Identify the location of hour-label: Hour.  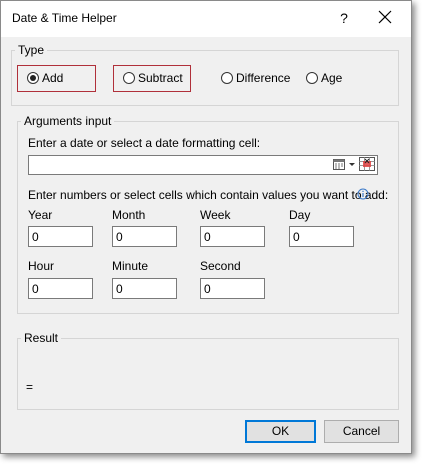
(41, 266).